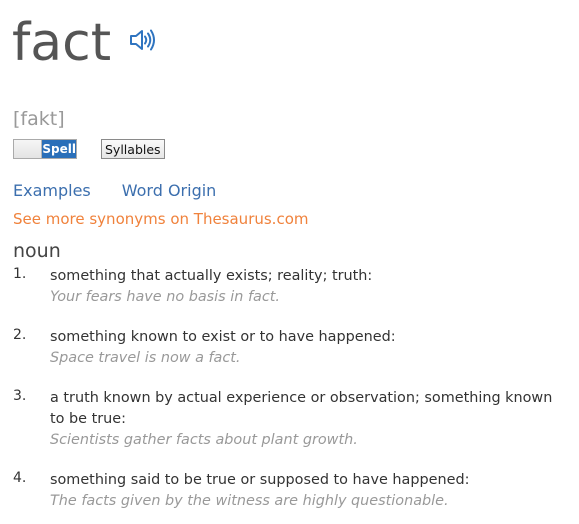 This screenshot has width=579, height=524. What do you see at coordinates (20, 274) in the screenshot?
I see `definition-number: 1.` at bounding box center [20, 274].